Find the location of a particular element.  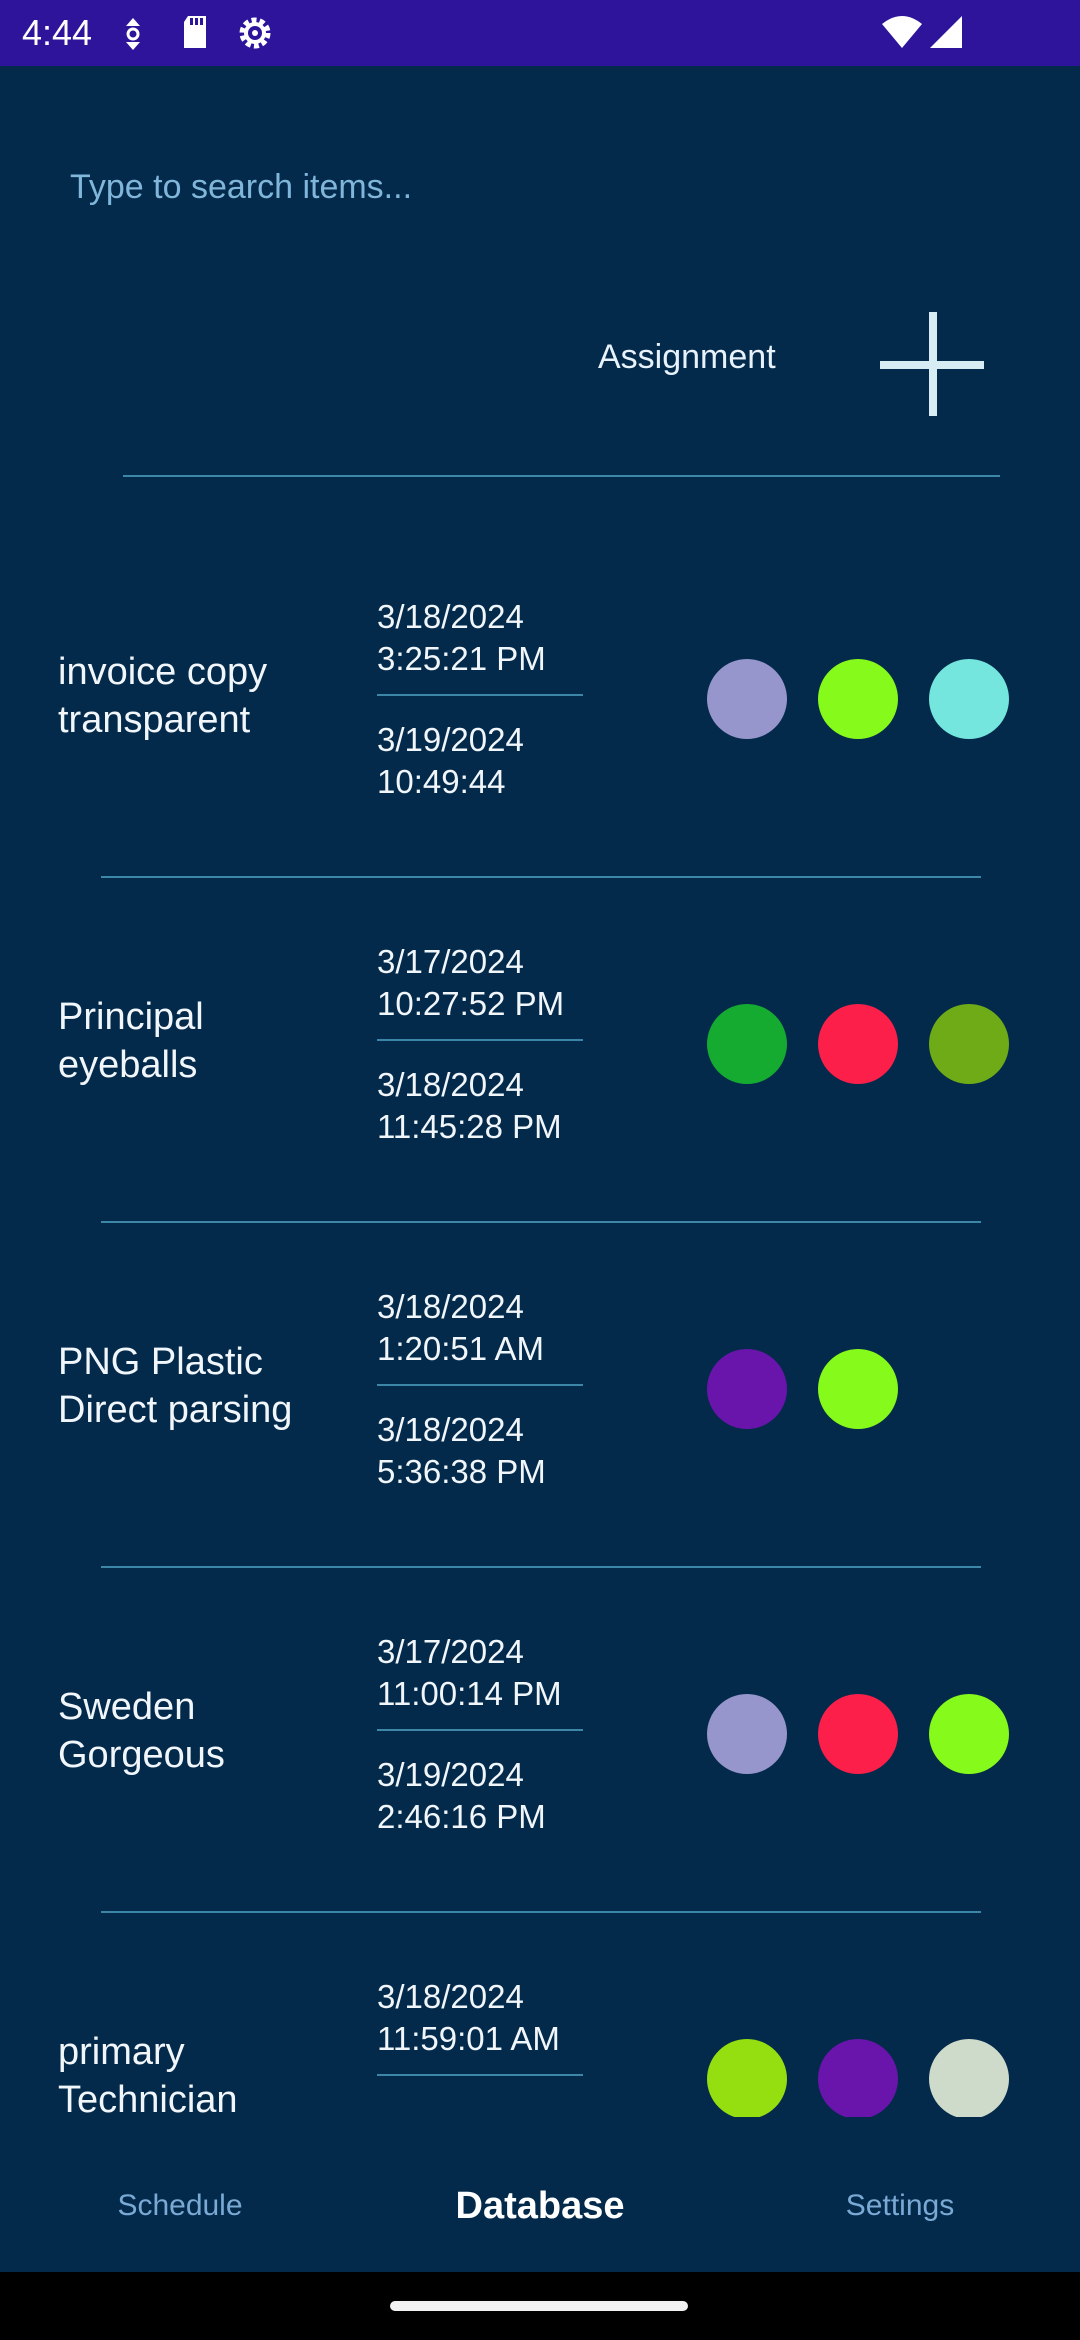

home-gesture-handle is located at coordinates (539, 2306).